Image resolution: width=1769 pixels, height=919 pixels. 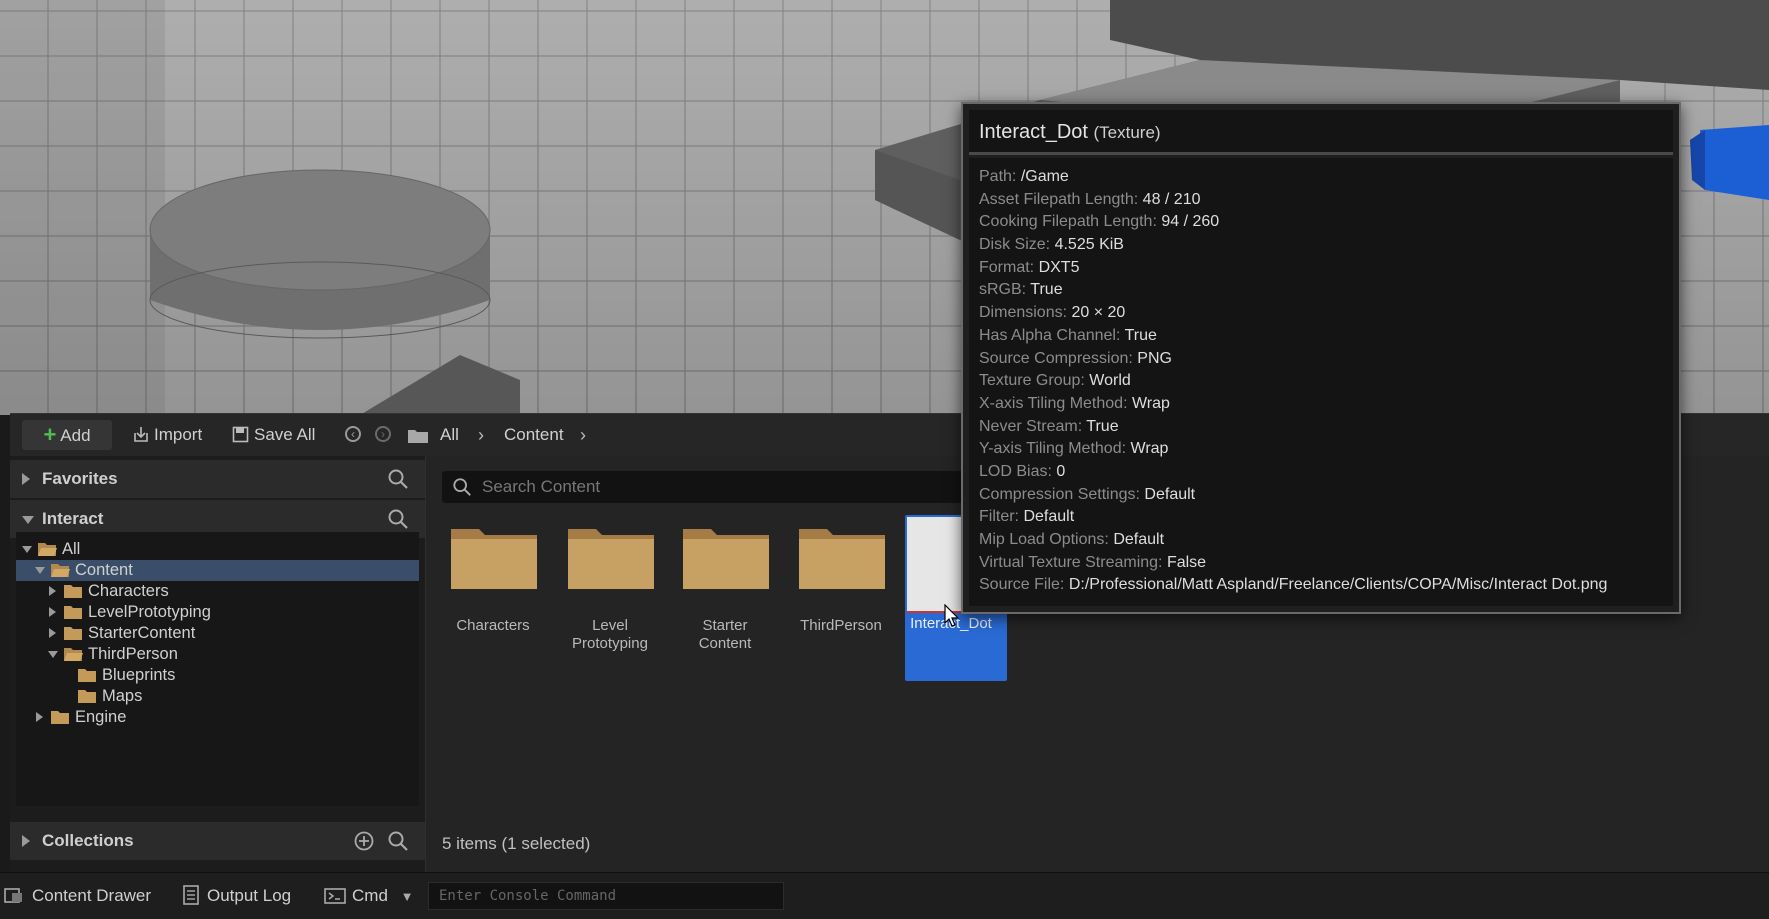 What do you see at coordinates (217, 570) in the screenshot?
I see `tree-item-content: Content` at bounding box center [217, 570].